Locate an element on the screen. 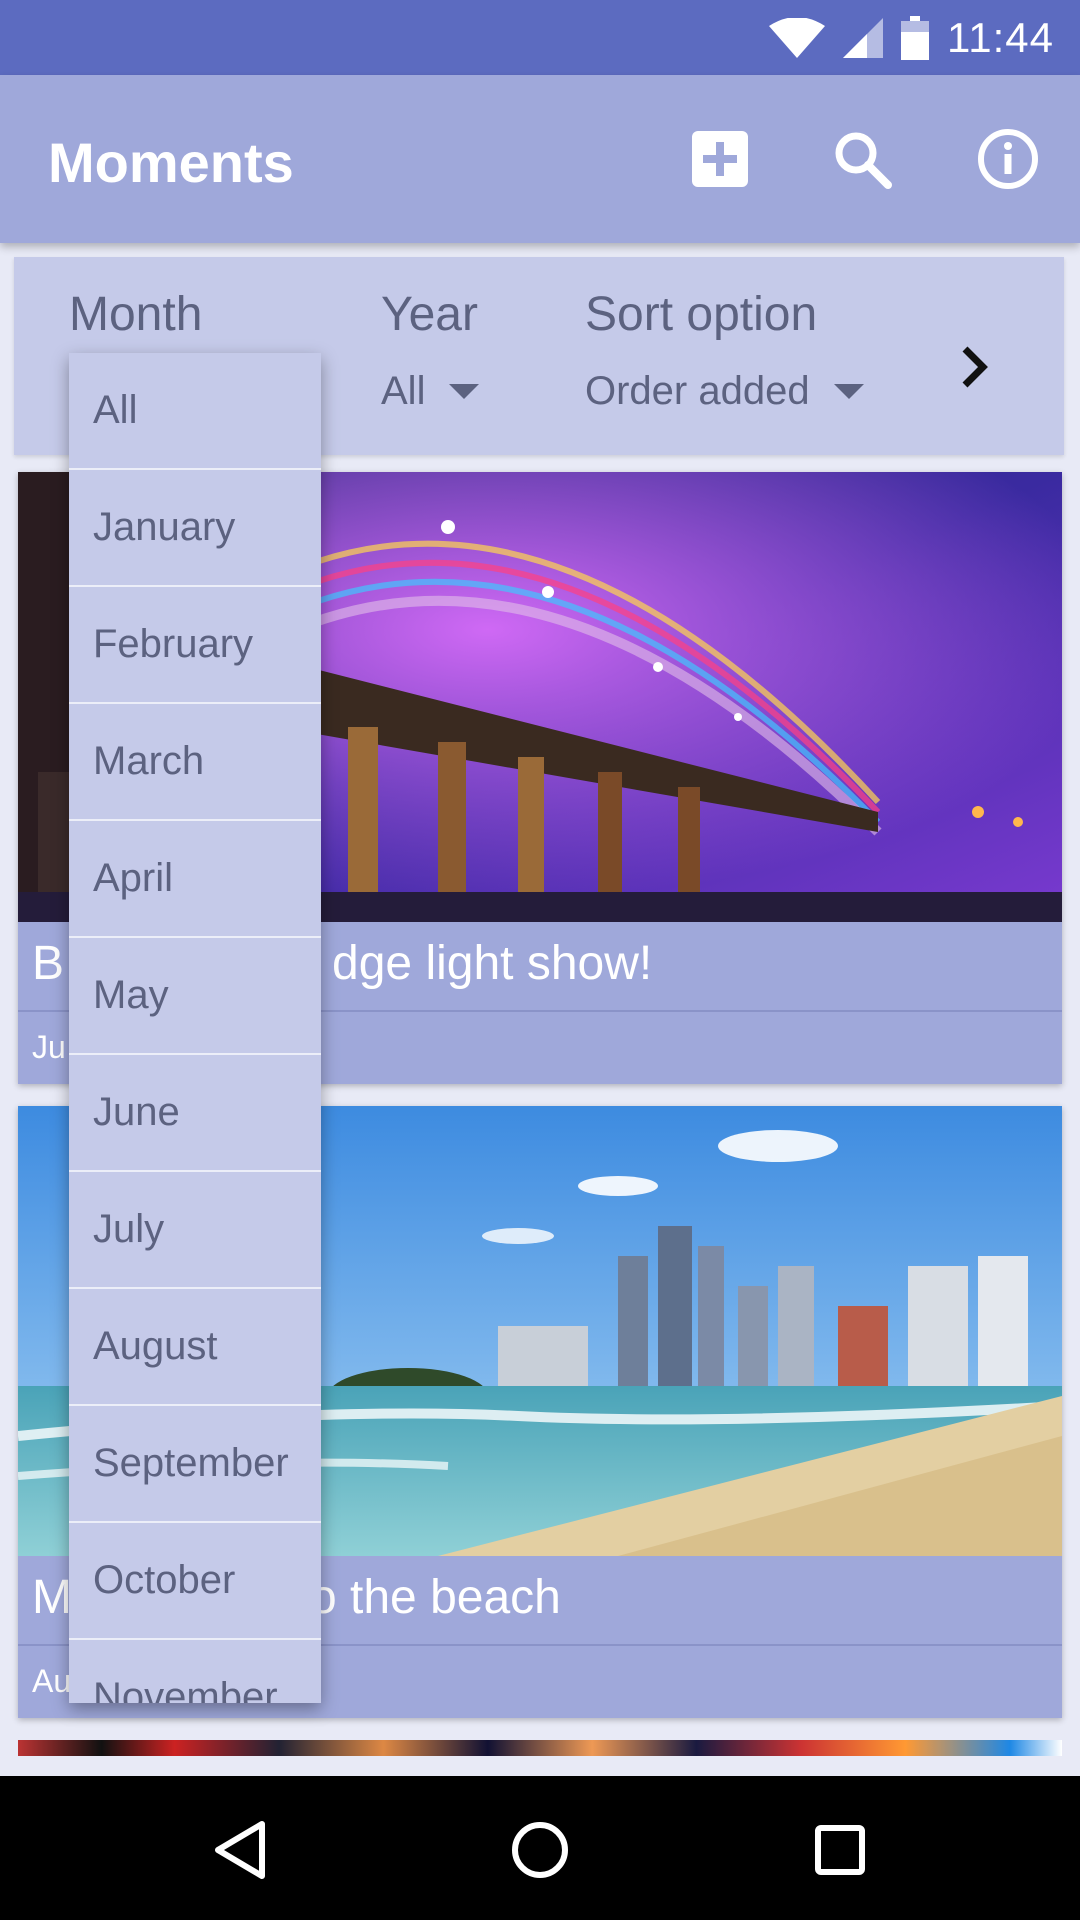 The image size is (1080, 1920). moment-date: Ju is located at coordinates (49, 1047).